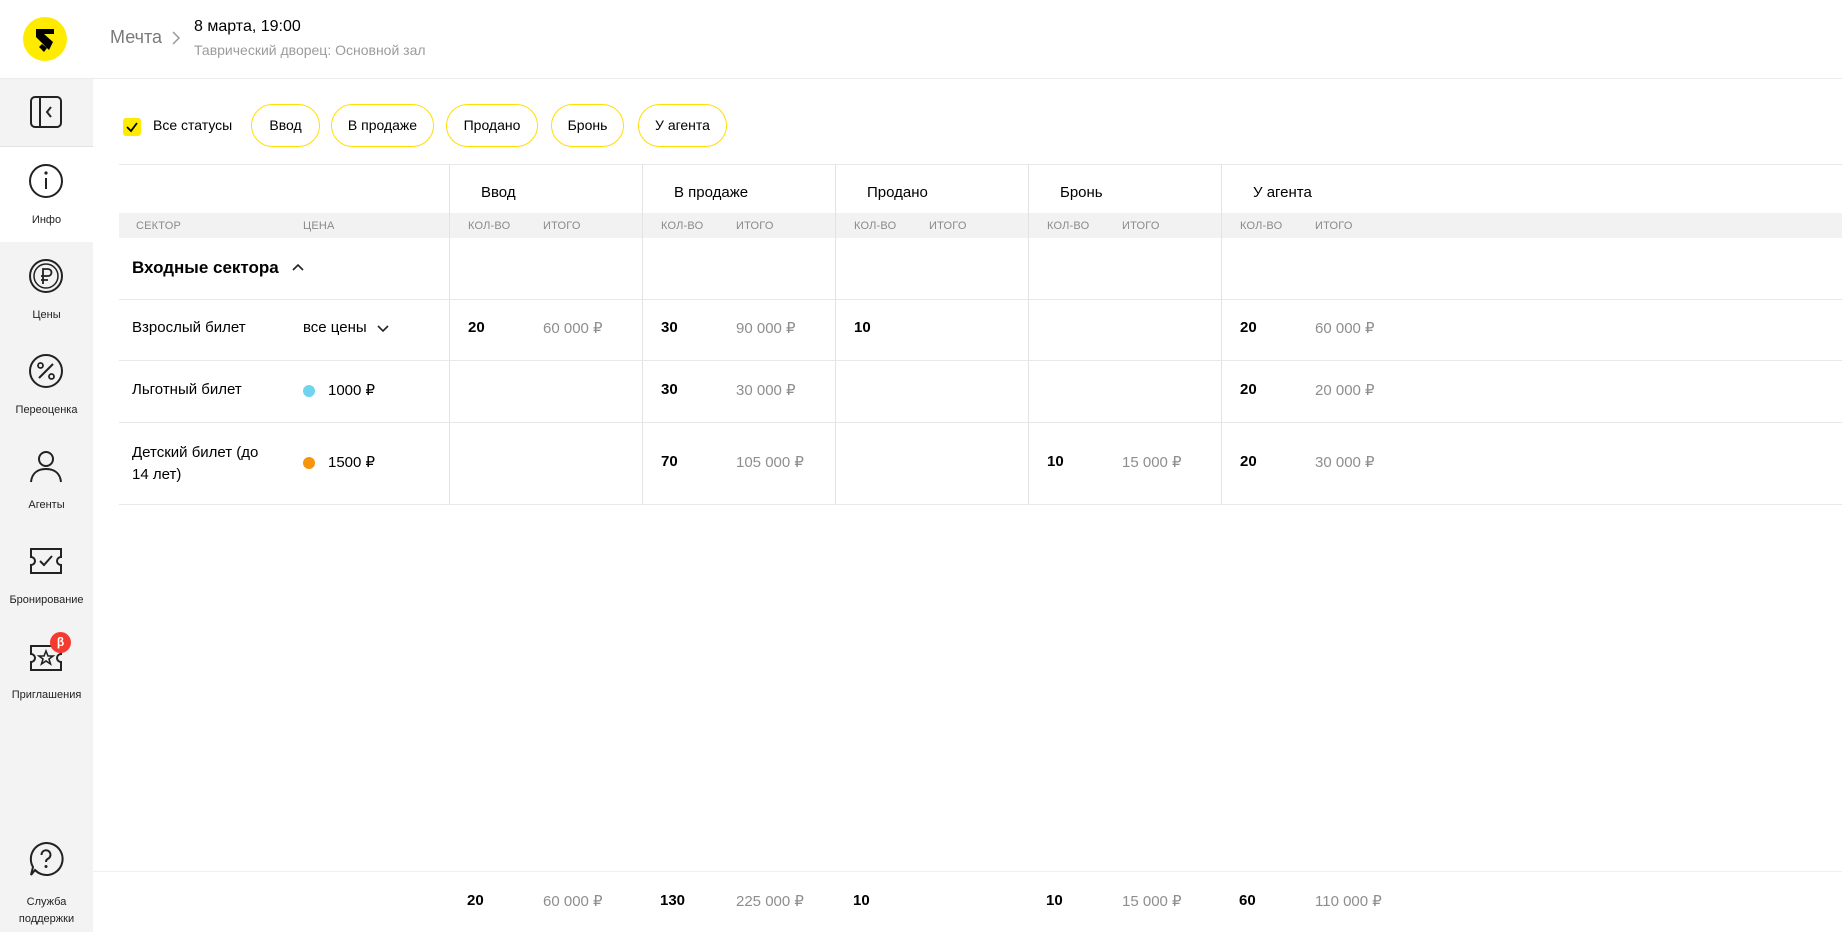  Describe the element at coordinates (285, 125) in the screenshot. I see `filter-chip-input: Ввод` at that location.